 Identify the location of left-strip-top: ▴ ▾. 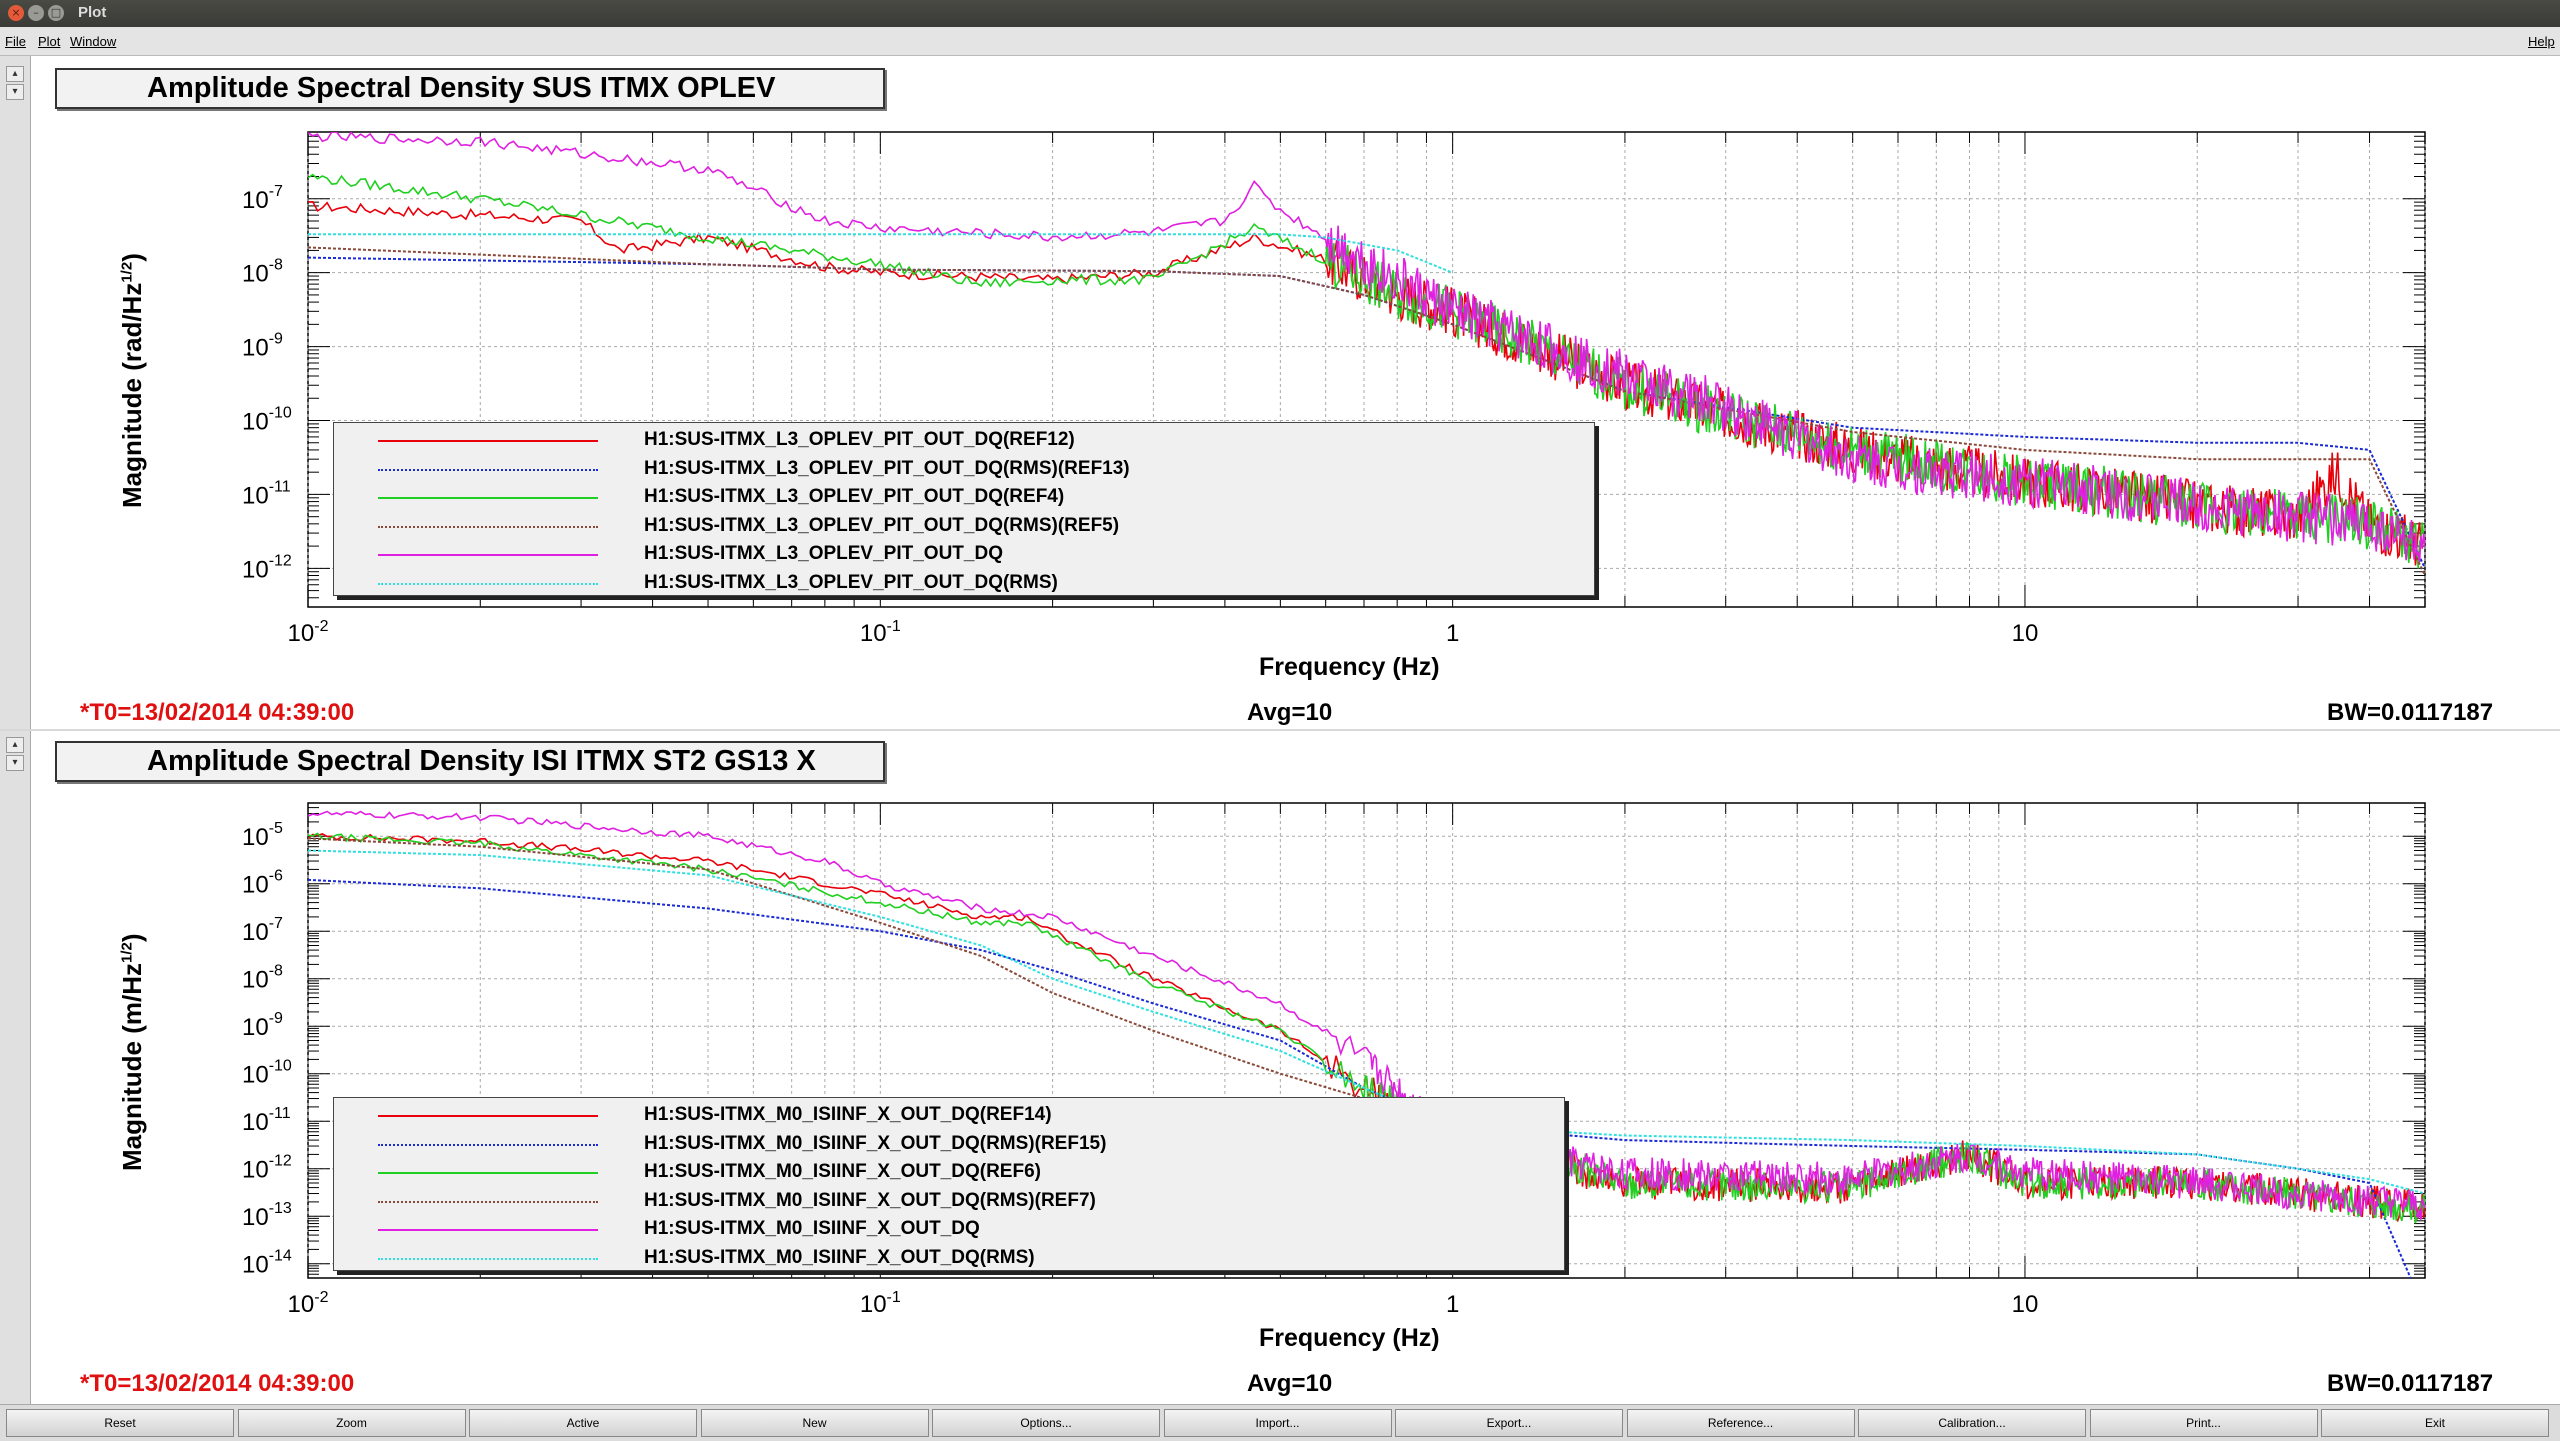
(15, 392).